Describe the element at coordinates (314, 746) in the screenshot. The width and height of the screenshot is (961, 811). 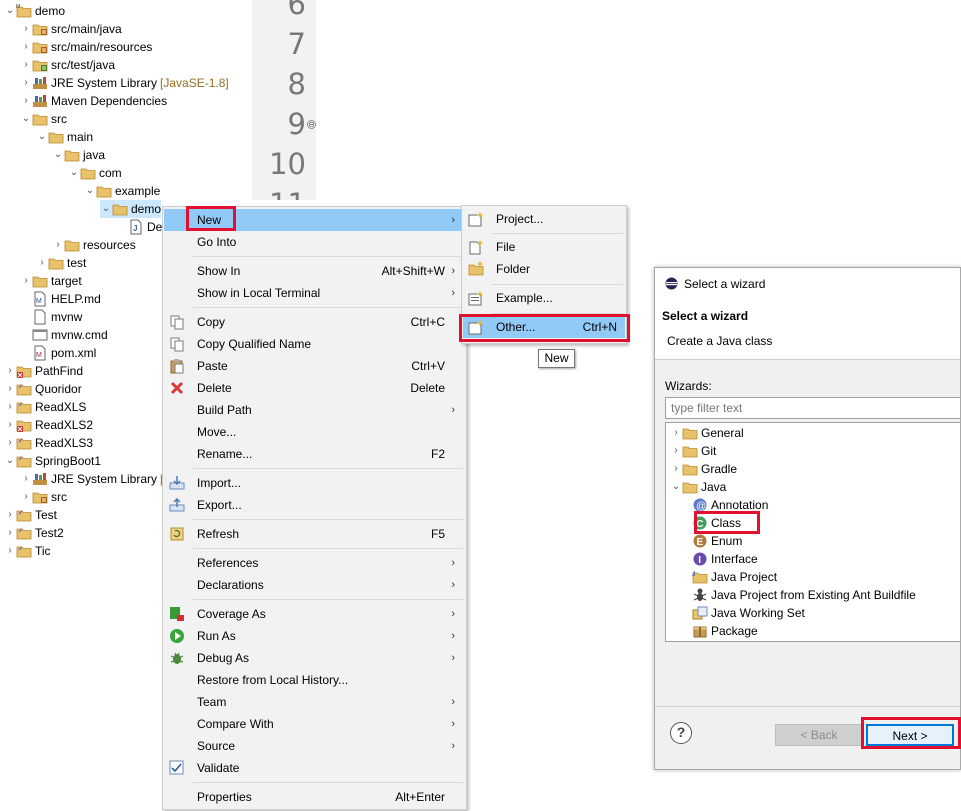
I see `menu-item-source: Source ›` at that location.